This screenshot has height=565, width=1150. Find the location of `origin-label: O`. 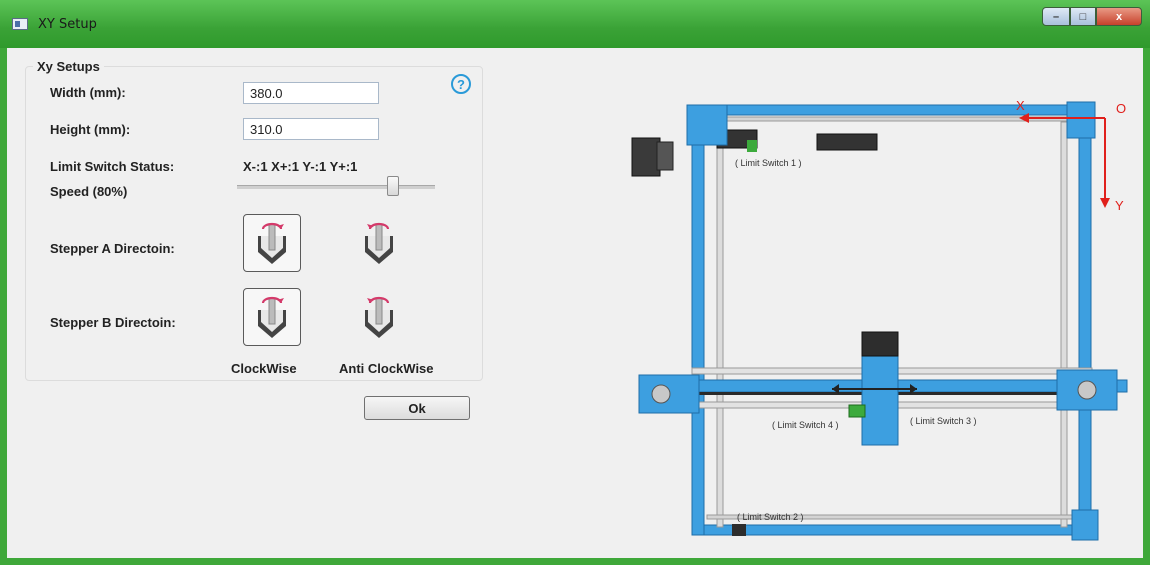

origin-label: O is located at coordinates (1121, 108).